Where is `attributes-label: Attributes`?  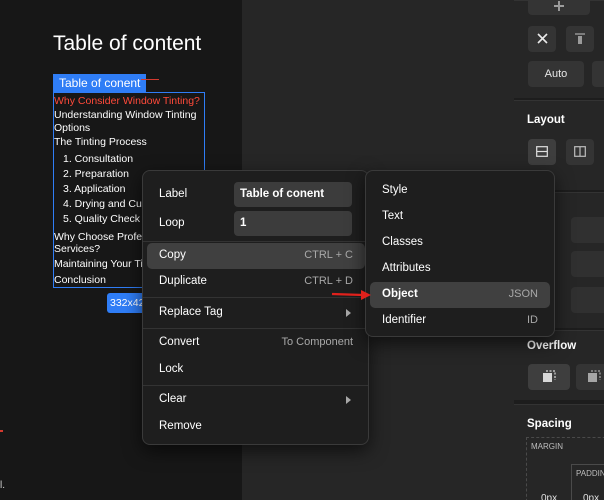
attributes-label: Attributes is located at coordinates (406, 268).